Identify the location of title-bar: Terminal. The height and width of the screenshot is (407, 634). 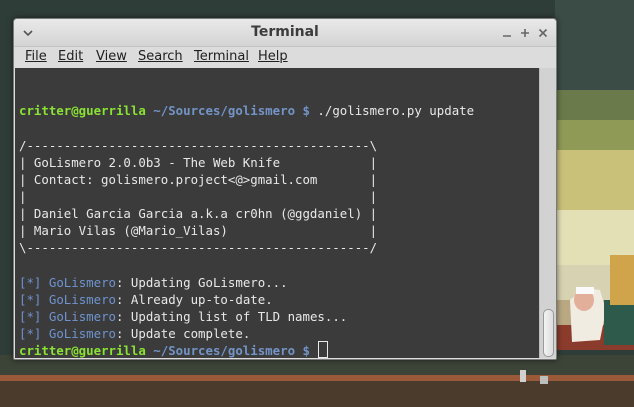
(285, 33).